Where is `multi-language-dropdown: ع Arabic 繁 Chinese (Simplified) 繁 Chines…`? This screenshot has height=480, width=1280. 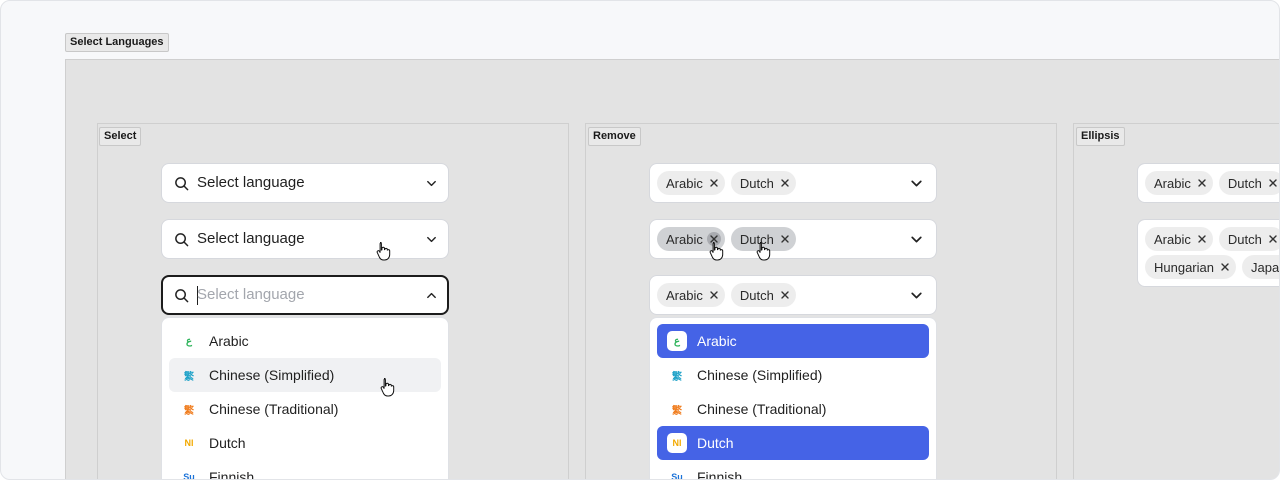
multi-language-dropdown: ع Arabic 繁 Chinese (Simplified) 繁 Chines… is located at coordinates (793, 398).